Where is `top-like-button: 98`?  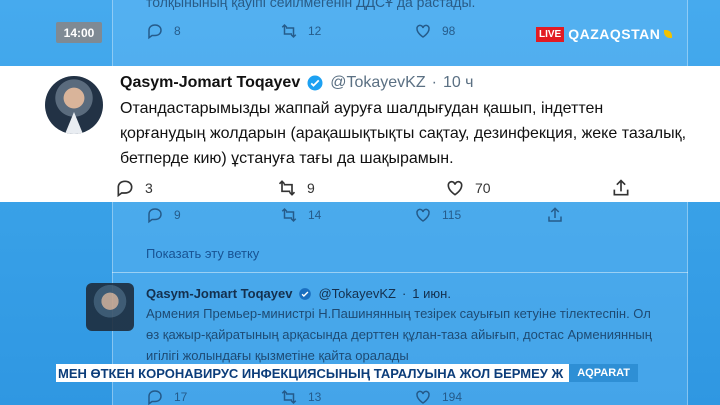
top-like-button: 98 is located at coordinates (434, 31).